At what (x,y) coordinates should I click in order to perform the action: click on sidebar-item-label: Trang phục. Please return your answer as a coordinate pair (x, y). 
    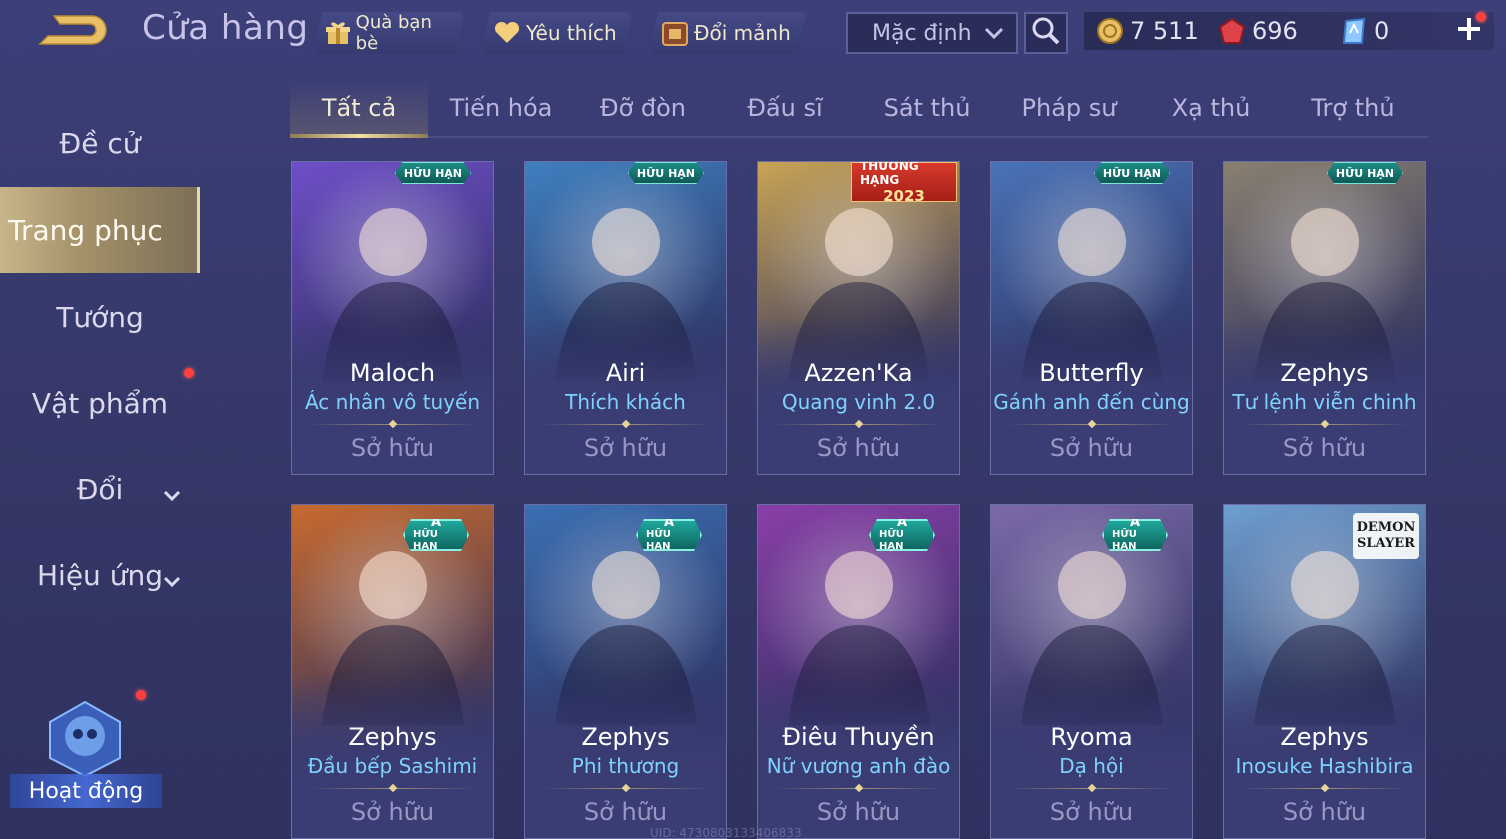
    Looking at the image, I should click on (85, 230).